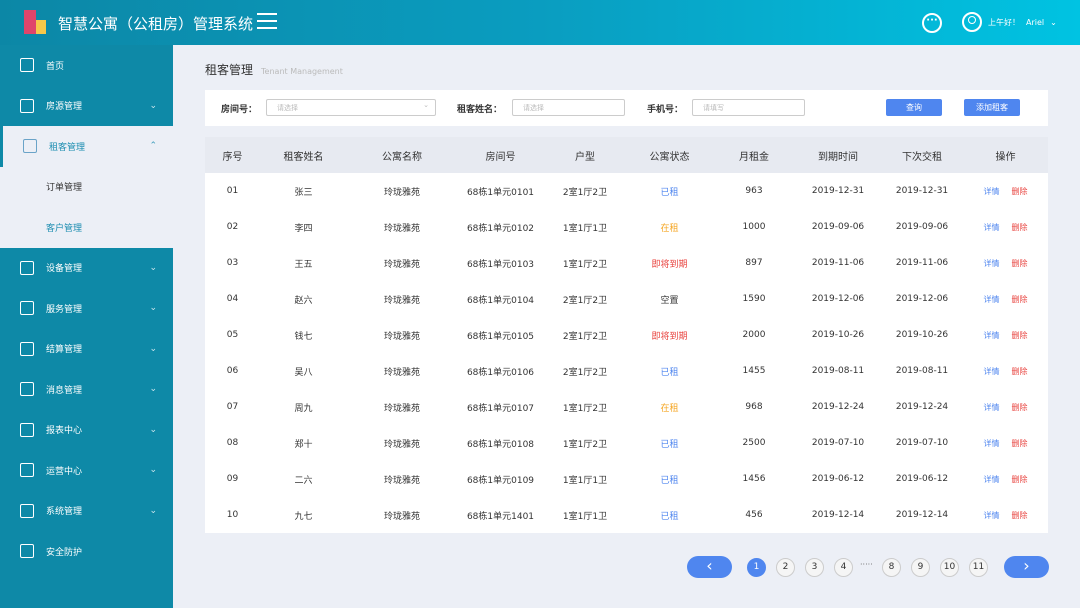 Image resolution: width=1080 pixels, height=608 pixels. I want to click on sidebar-item-9: 系统管理 ⌄, so click(86, 511).